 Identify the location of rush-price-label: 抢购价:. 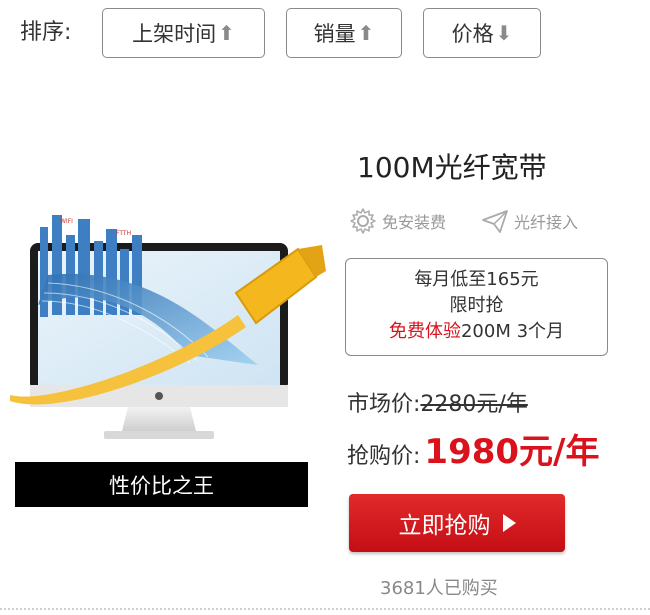
(384, 456).